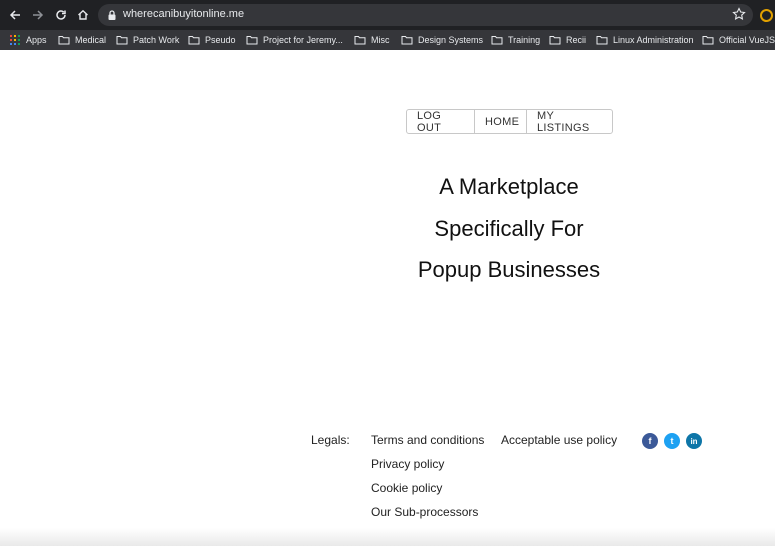 The width and height of the screenshot is (775, 546). I want to click on lock-icon, so click(112, 15).